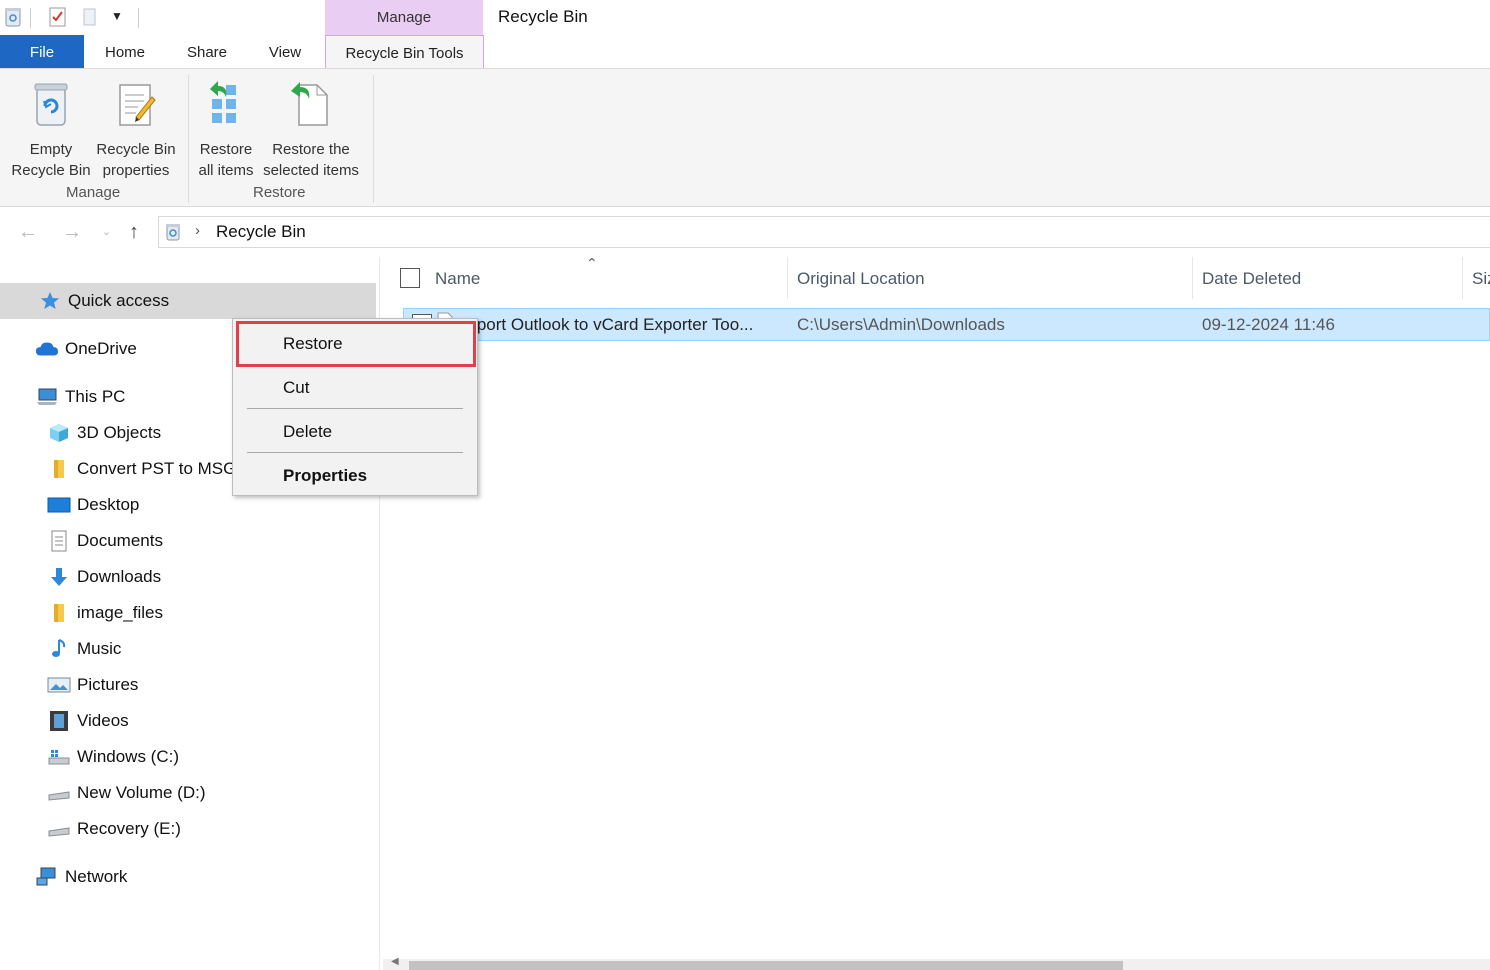 The image size is (1490, 970). I want to click on sidebar-item-drive-d: New Volume (D:), so click(126, 793).